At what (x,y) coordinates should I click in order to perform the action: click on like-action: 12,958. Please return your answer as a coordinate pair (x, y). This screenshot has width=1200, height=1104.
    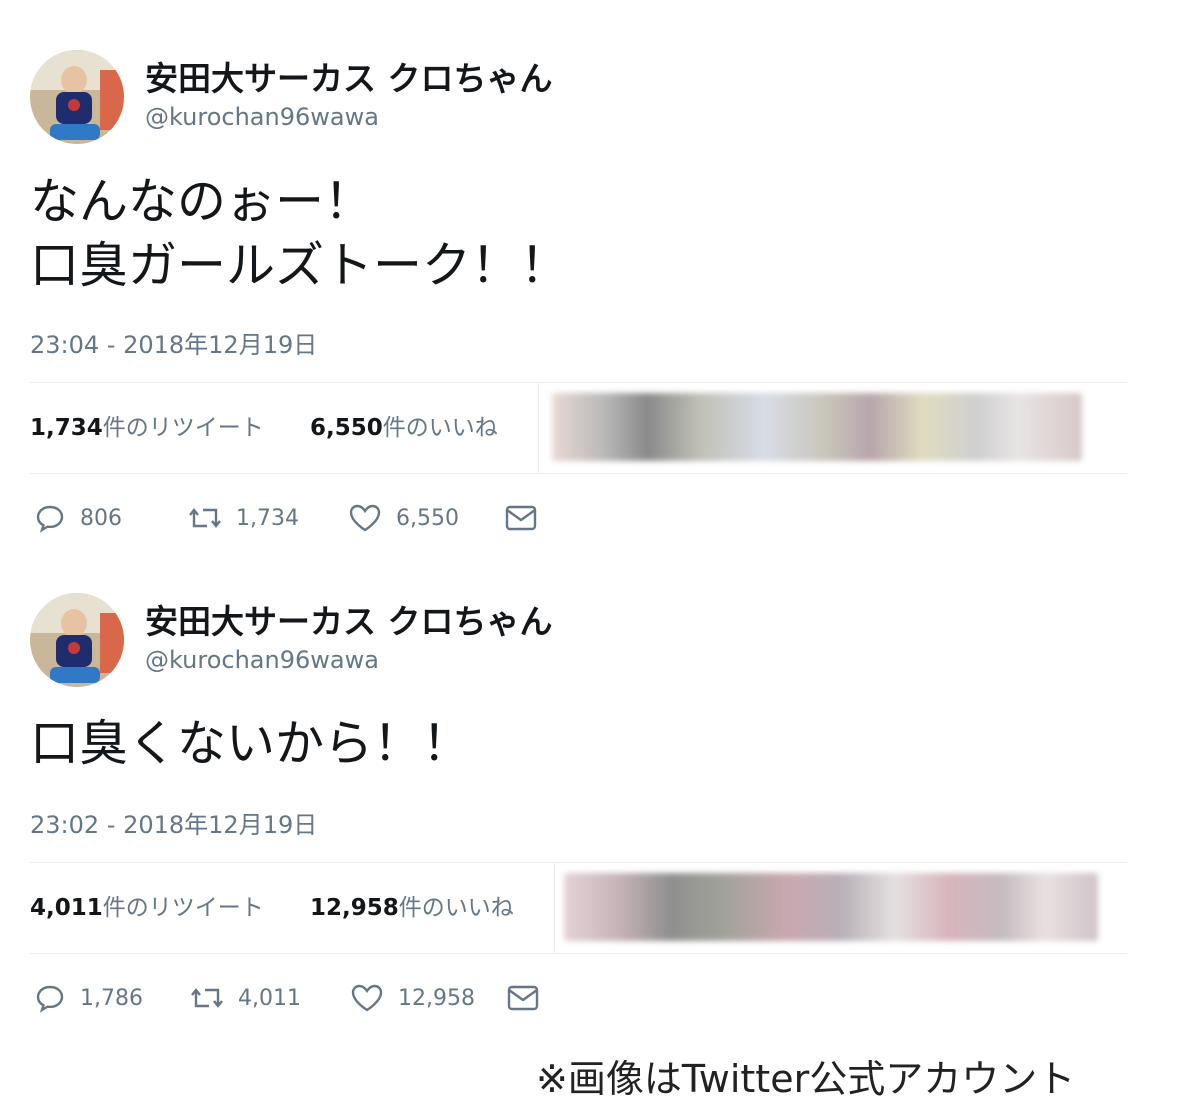
    Looking at the image, I should click on (412, 998).